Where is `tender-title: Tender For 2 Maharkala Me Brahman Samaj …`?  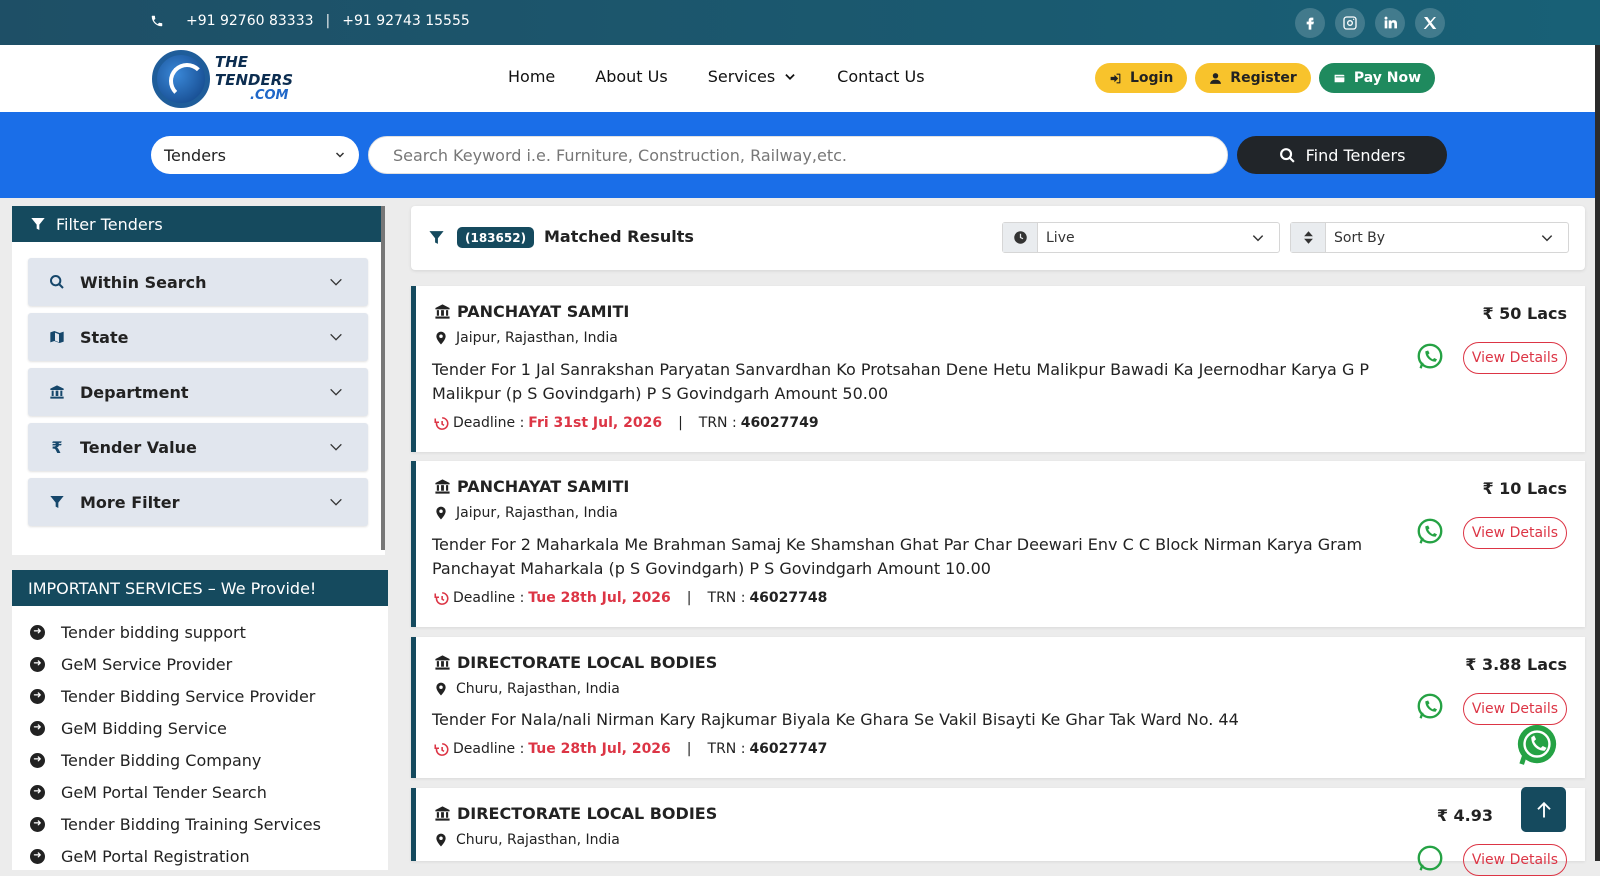 tender-title: Tender For 2 Maharkala Me Brahman Samaj … is located at coordinates (912, 557).